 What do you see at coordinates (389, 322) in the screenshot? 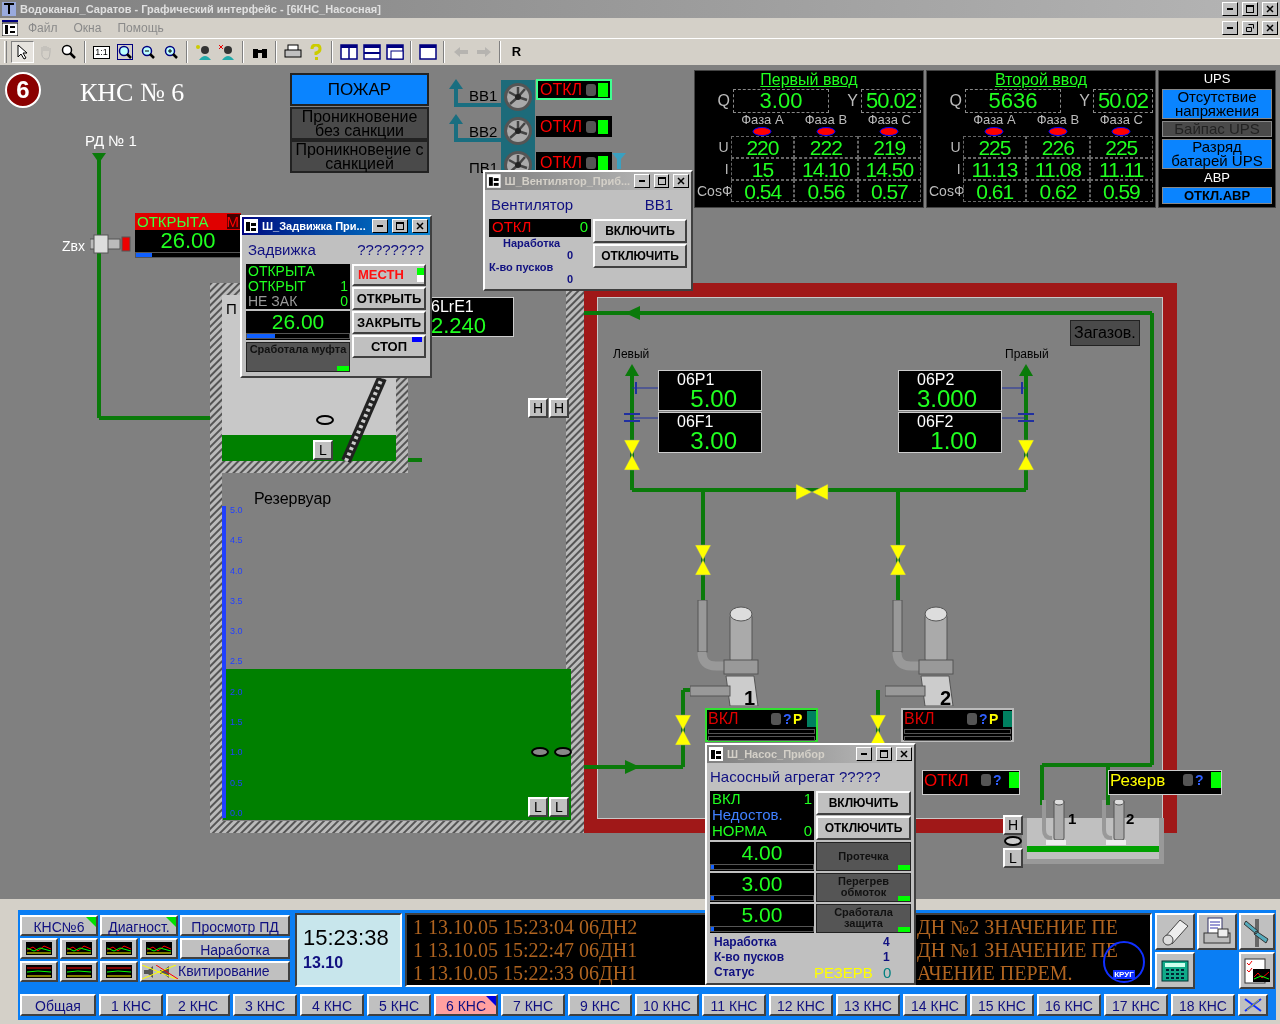
I see `popup-button: ЗАКРЫТЬ` at bounding box center [389, 322].